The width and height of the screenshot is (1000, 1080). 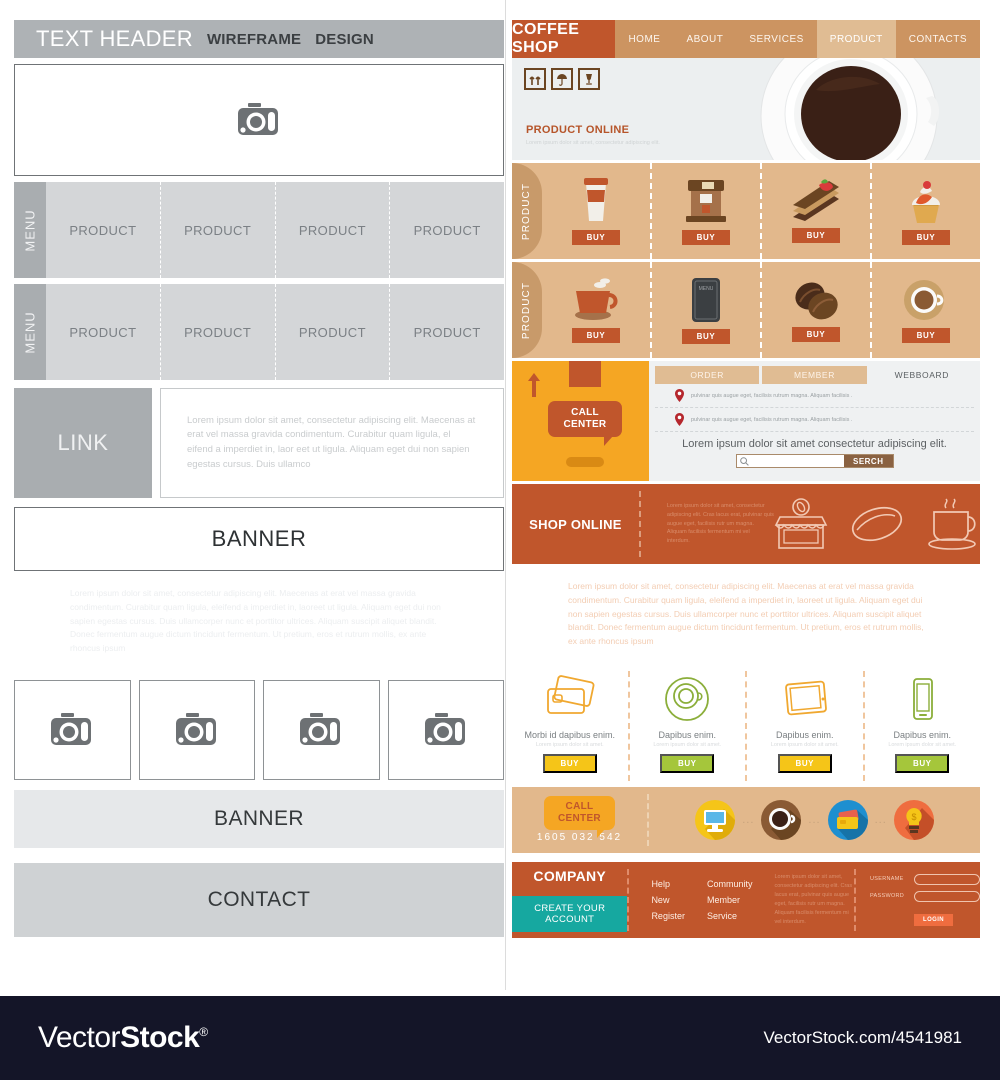 I want to click on wallet-cards-icon, so click(x=848, y=820).